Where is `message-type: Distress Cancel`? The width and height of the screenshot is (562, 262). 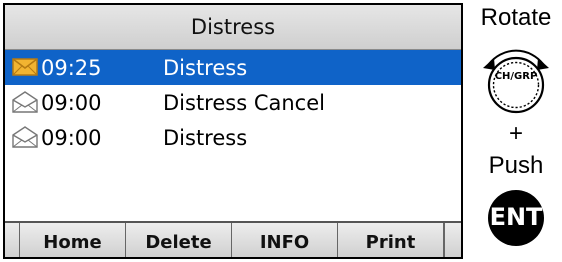 message-type: Distress Cancel is located at coordinates (244, 102).